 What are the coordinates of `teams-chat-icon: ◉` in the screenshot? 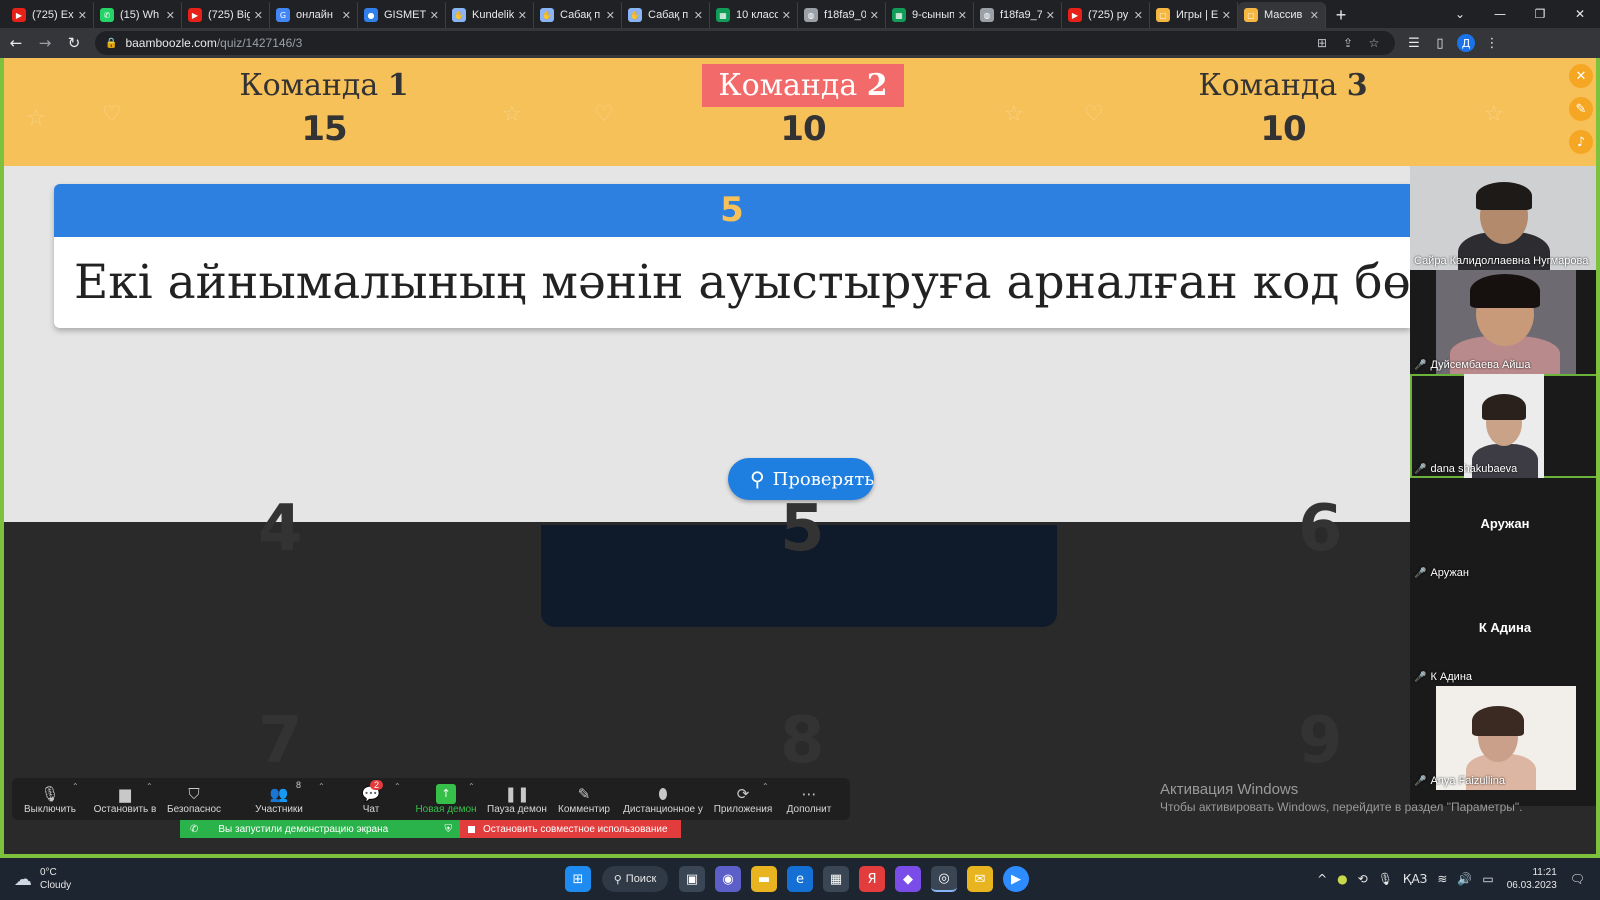 It's located at (728, 879).